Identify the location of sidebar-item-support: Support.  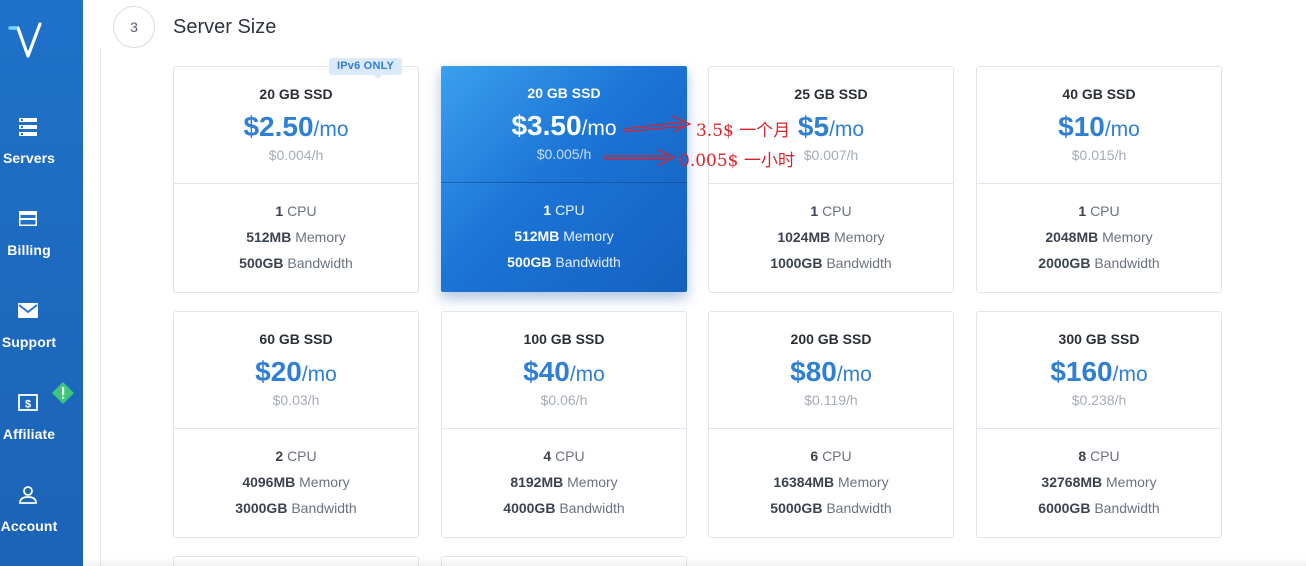
(41, 335).